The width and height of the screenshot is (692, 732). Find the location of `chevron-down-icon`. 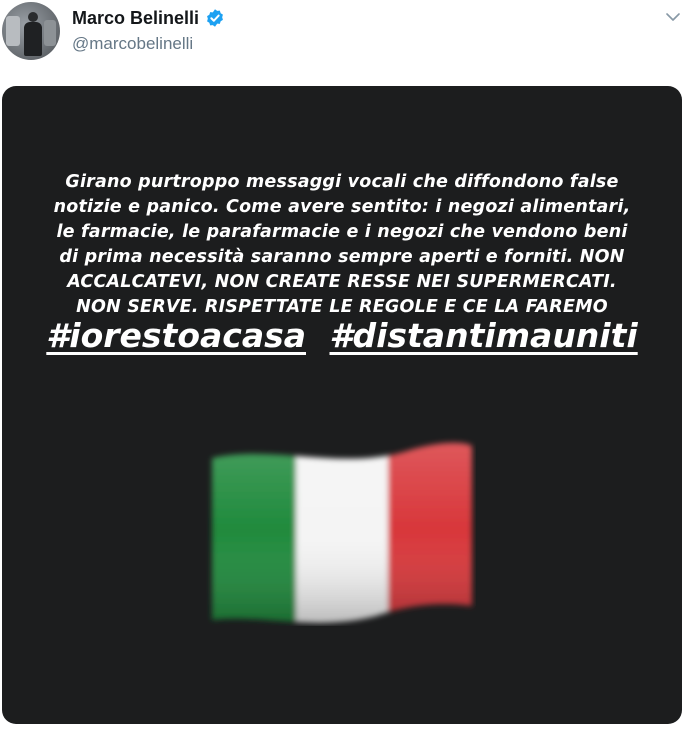

chevron-down-icon is located at coordinates (673, 17).